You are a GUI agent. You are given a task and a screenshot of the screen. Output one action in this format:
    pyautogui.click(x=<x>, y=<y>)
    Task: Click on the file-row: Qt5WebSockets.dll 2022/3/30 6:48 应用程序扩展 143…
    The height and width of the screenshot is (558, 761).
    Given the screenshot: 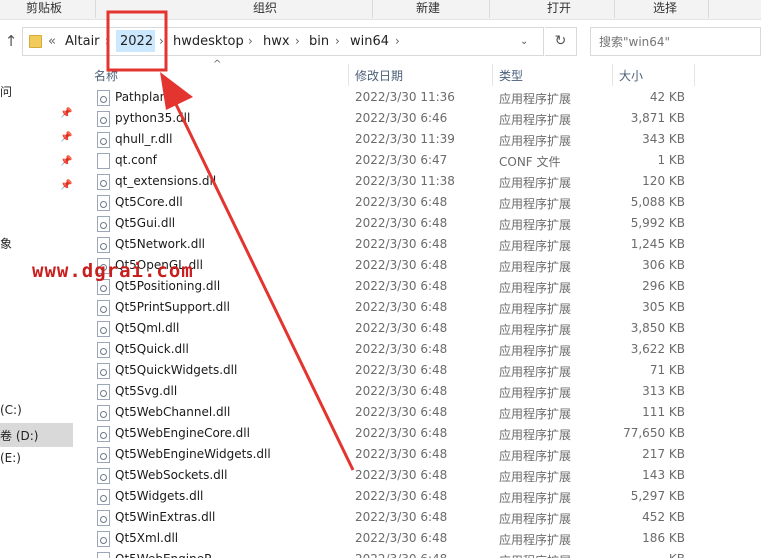 What is the action you would take?
    pyautogui.click(x=427, y=476)
    